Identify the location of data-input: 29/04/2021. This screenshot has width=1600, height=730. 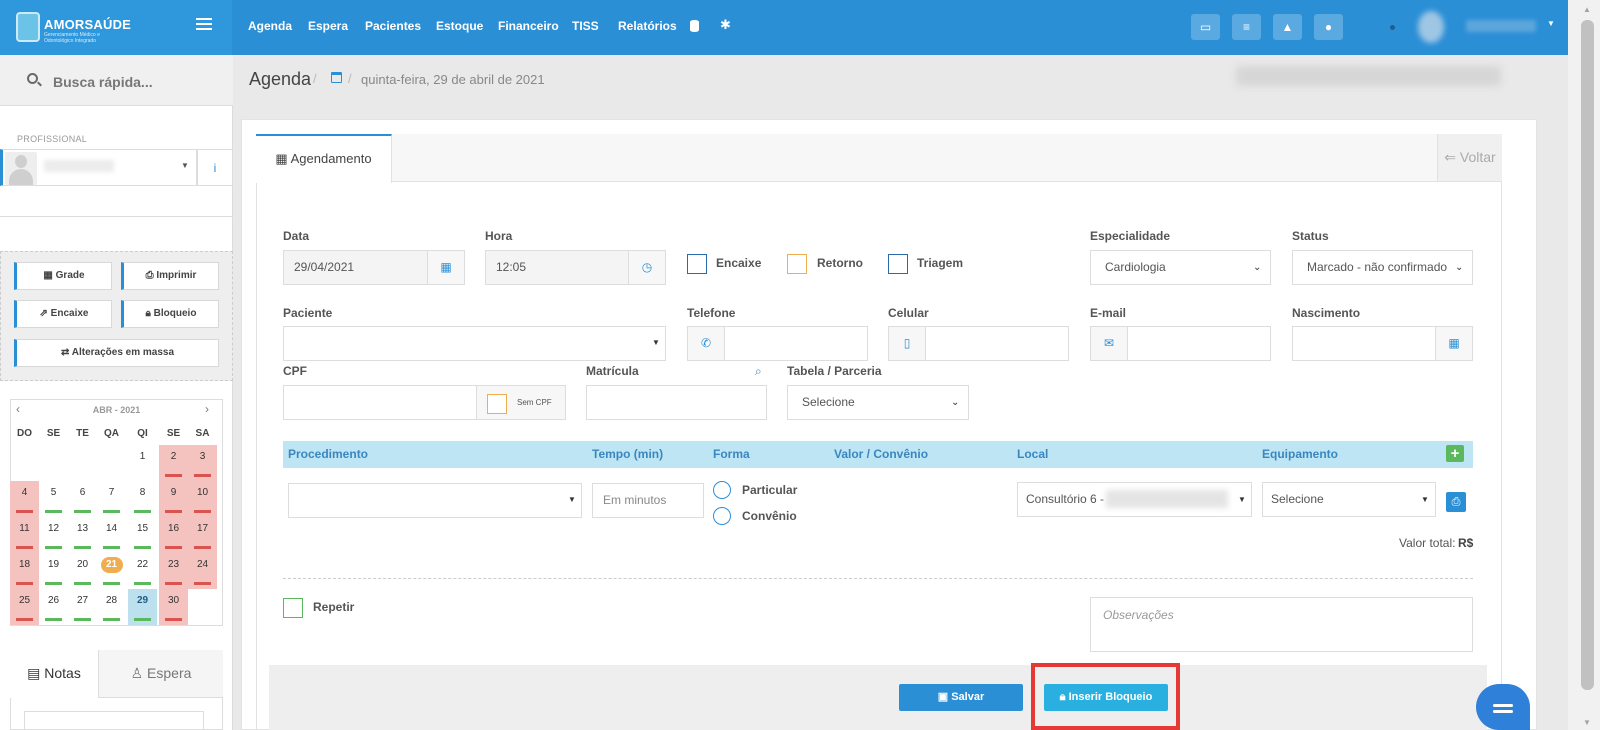
(355, 267).